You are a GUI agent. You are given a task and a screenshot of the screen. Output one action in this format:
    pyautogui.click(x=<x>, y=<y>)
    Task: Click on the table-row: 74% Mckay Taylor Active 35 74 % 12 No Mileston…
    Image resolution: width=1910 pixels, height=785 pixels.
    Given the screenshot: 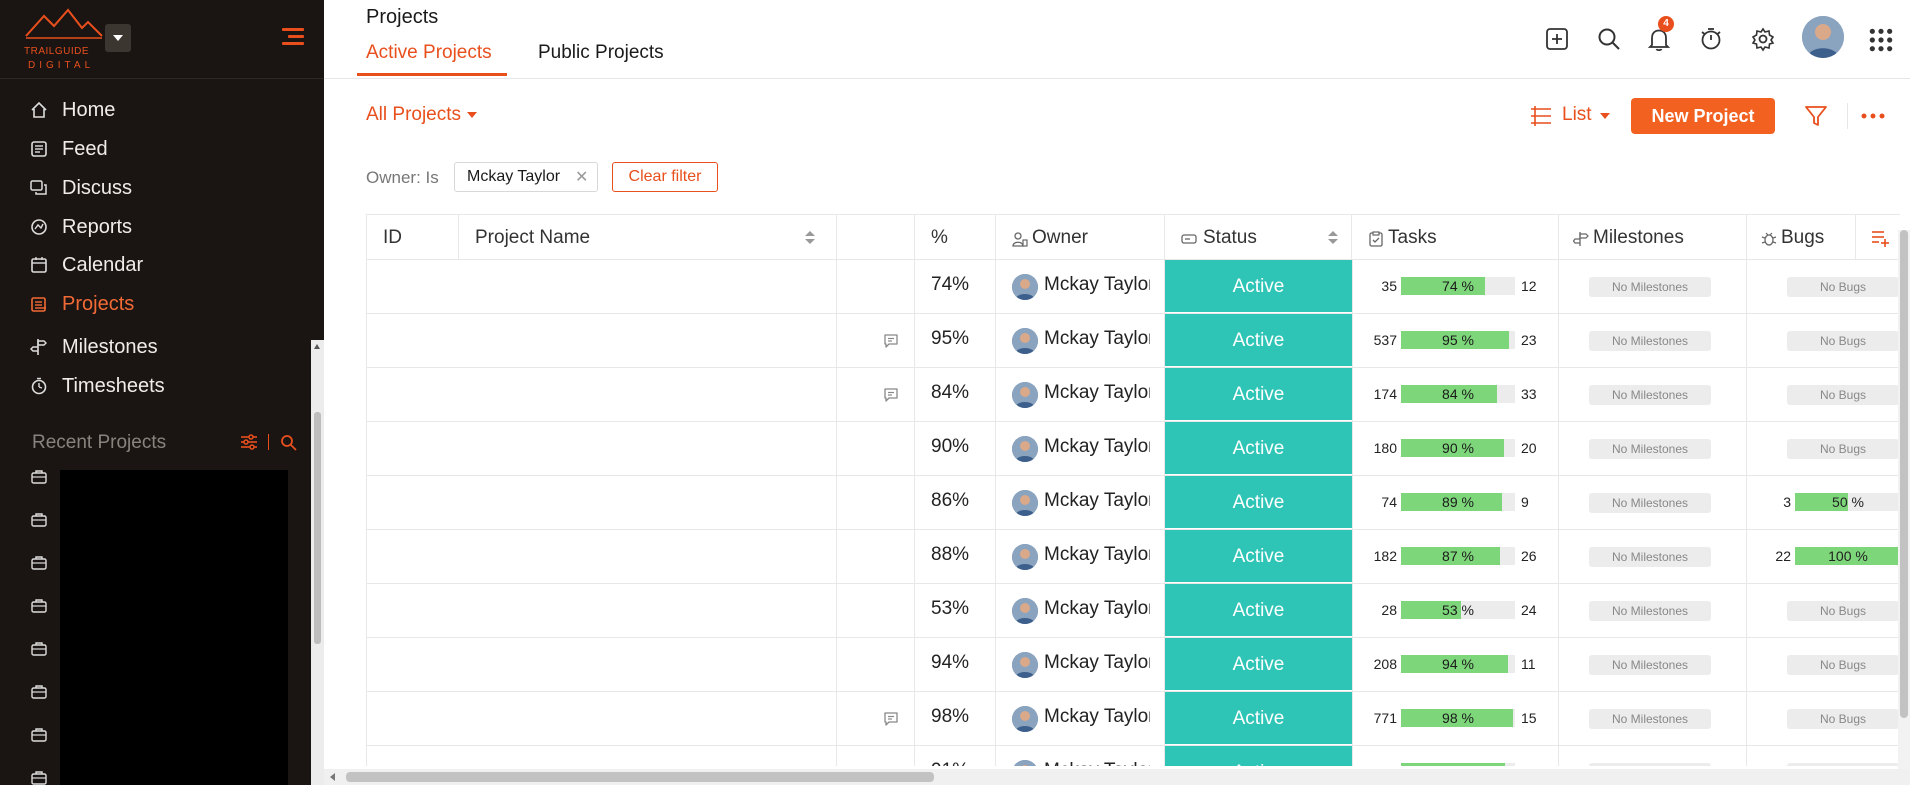 What is the action you would take?
    pyautogui.click(x=1133, y=287)
    